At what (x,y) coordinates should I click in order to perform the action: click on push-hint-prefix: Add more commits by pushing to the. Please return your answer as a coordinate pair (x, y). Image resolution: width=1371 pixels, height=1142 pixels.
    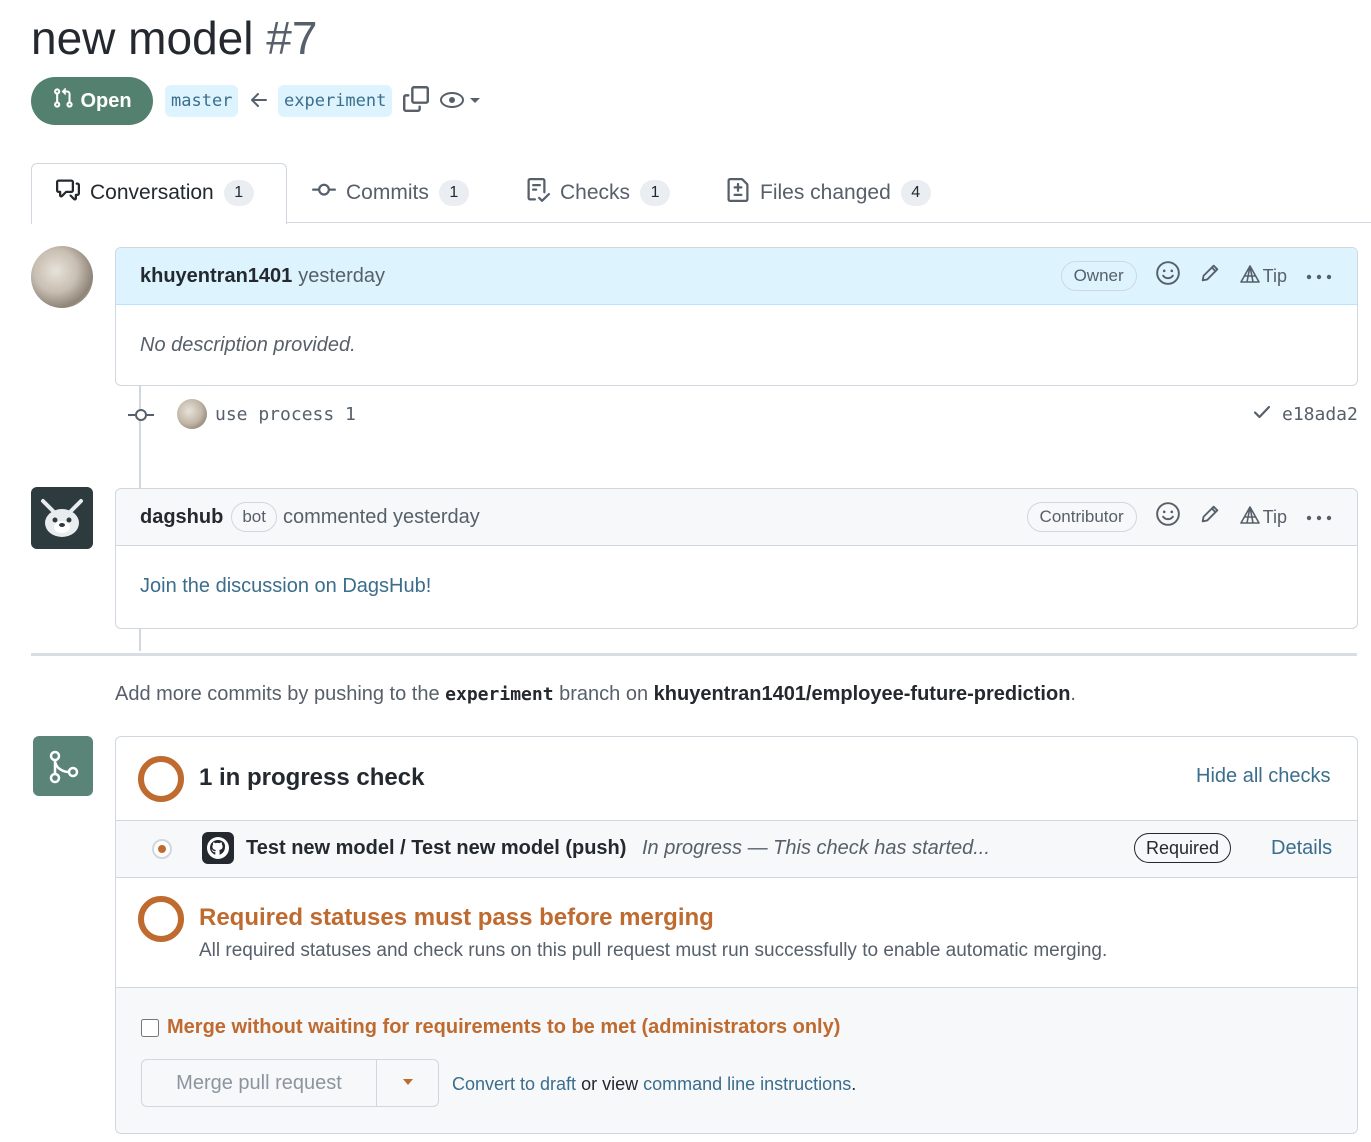
    Looking at the image, I should click on (277, 694).